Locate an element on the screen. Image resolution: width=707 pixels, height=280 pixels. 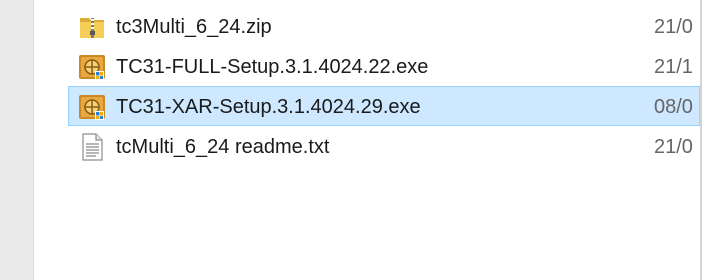
text-file-icon is located at coordinates (92, 147).